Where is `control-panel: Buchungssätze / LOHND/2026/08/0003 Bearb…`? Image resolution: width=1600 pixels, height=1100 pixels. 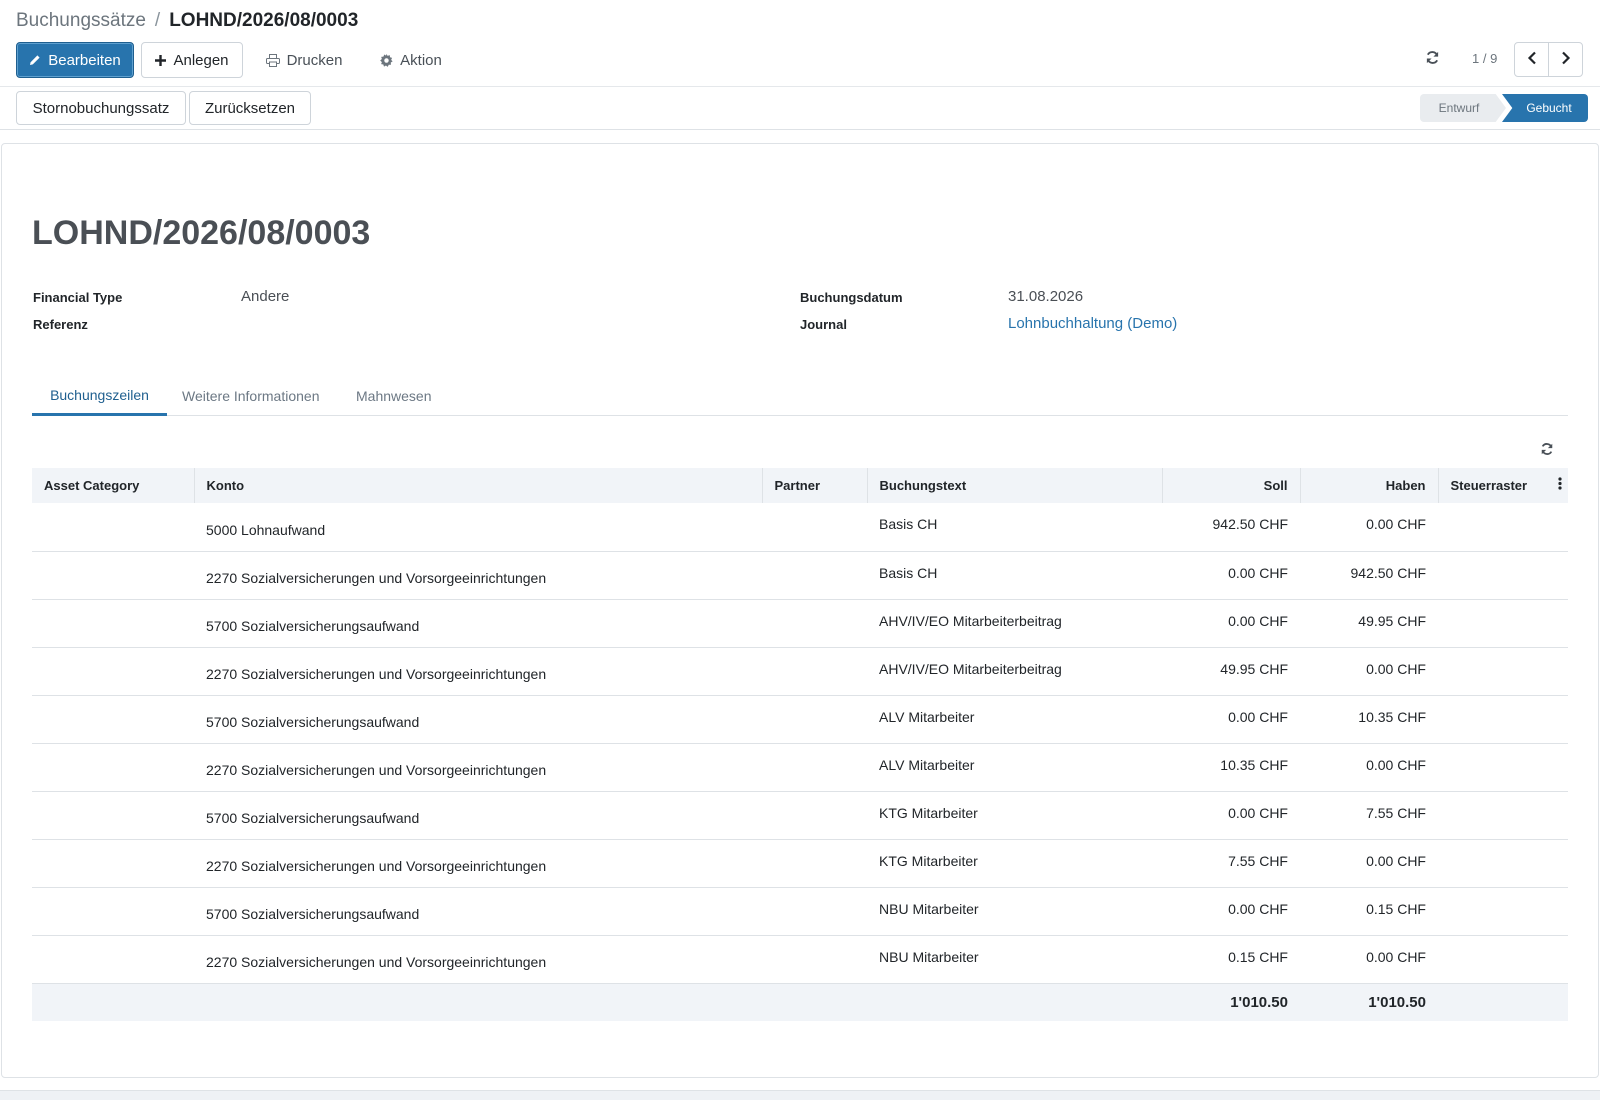
control-panel: Buchungssätze / LOHND/2026/08/0003 Bearb… is located at coordinates (800, 65).